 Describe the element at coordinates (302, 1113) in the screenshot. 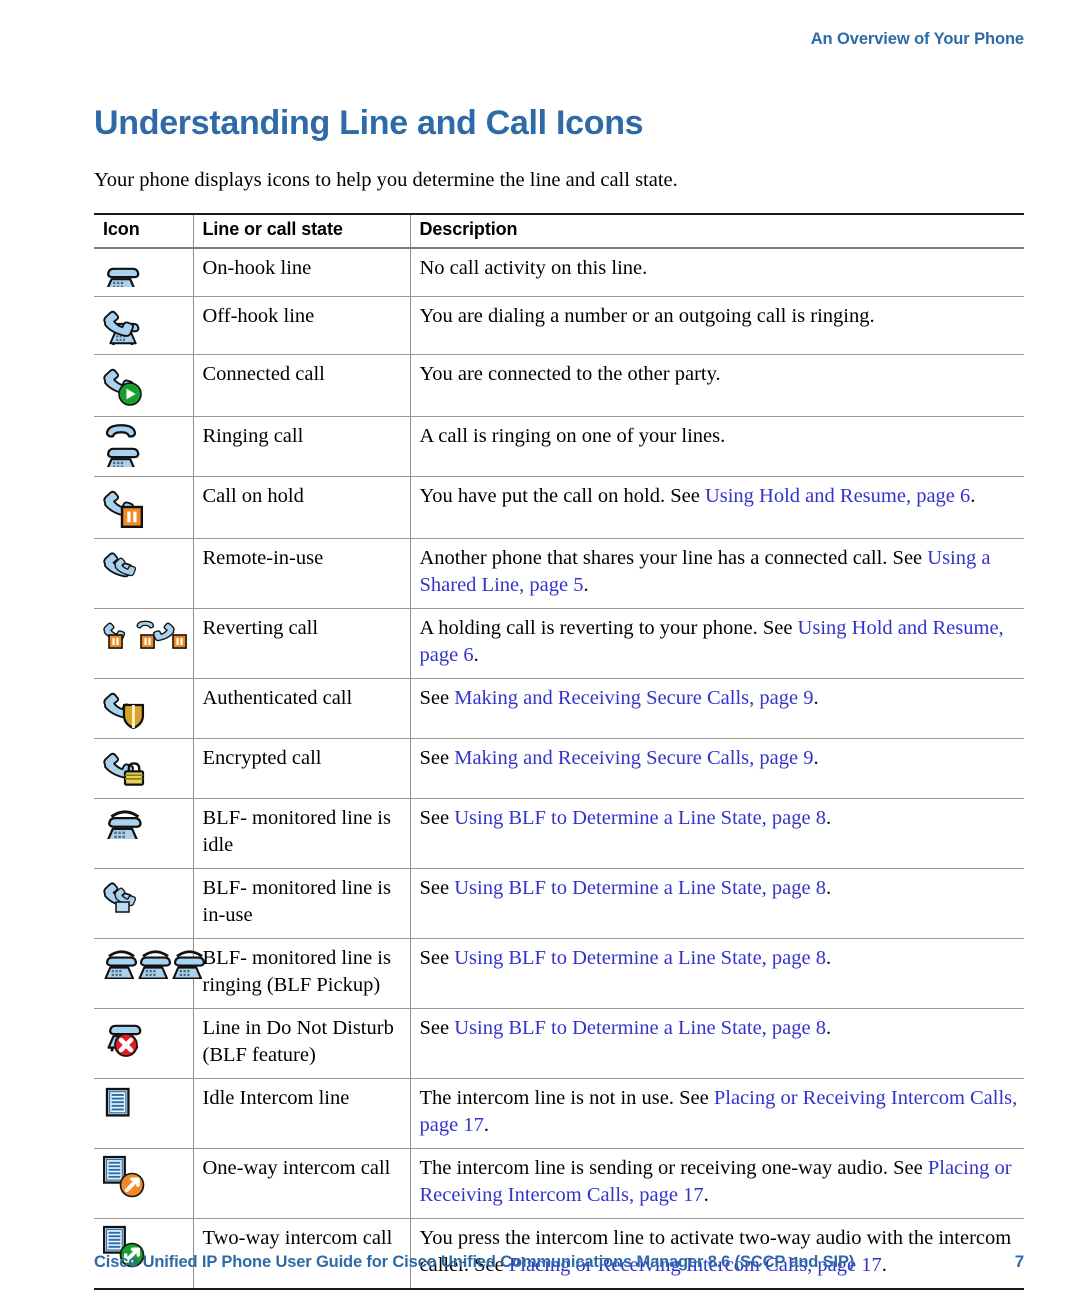

I see `line-or-call-state-cell: Idle Intercom line` at that location.